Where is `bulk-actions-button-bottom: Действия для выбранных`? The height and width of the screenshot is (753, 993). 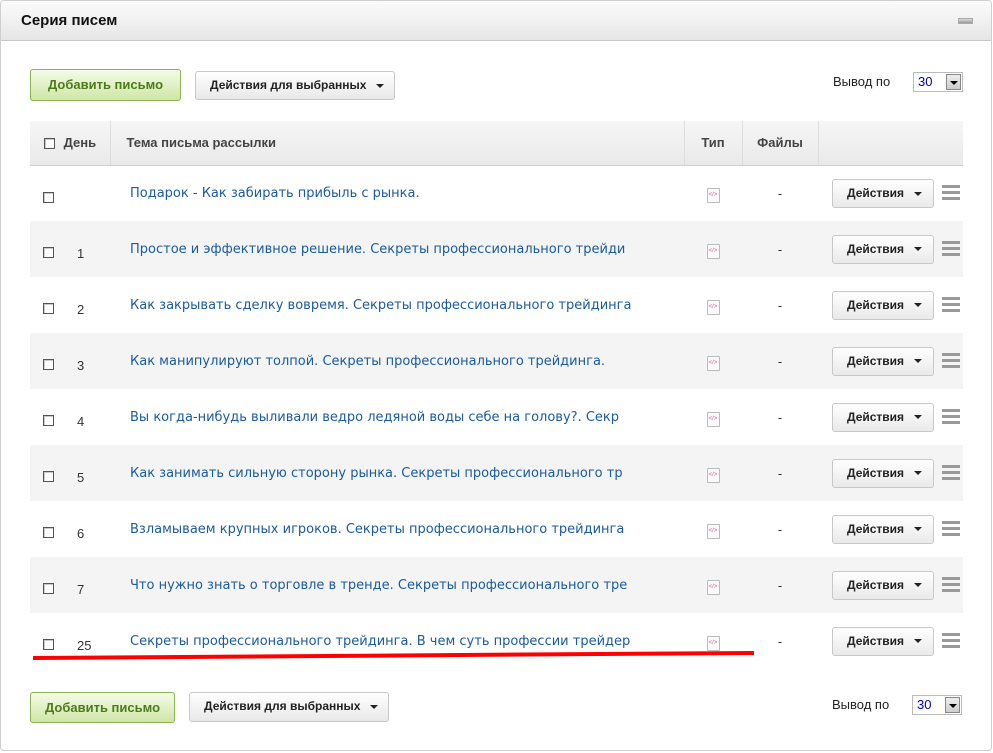
bulk-actions-button-bottom: Действия для выбранных is located at coordinates (289, 707).